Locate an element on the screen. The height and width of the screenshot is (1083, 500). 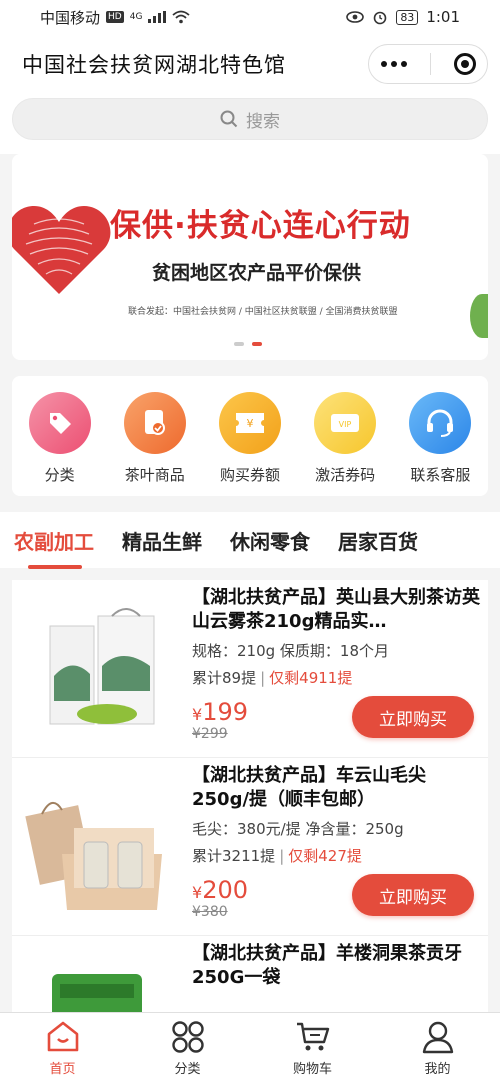
headset-icon is located at coordinates (440, 423).